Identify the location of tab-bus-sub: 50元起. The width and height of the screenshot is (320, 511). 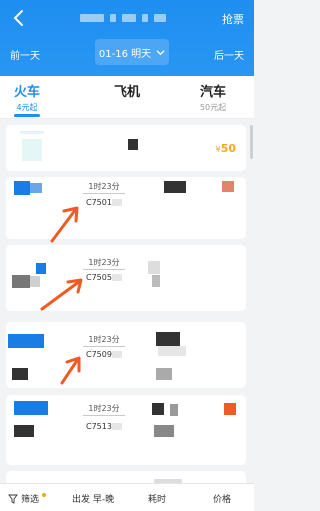
(213, 107).